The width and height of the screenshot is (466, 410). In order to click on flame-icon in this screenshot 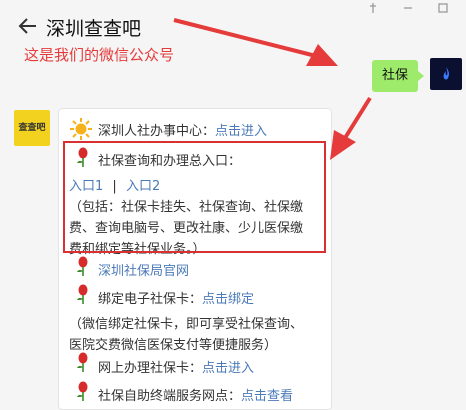, I will do `click(446, 73)`.